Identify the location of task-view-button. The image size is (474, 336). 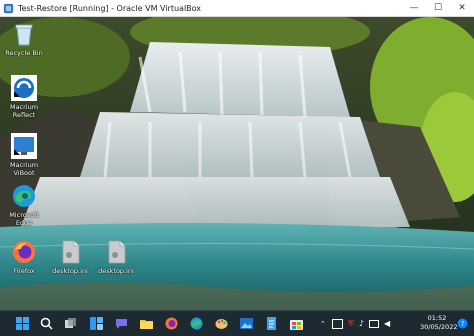
(70, 323).